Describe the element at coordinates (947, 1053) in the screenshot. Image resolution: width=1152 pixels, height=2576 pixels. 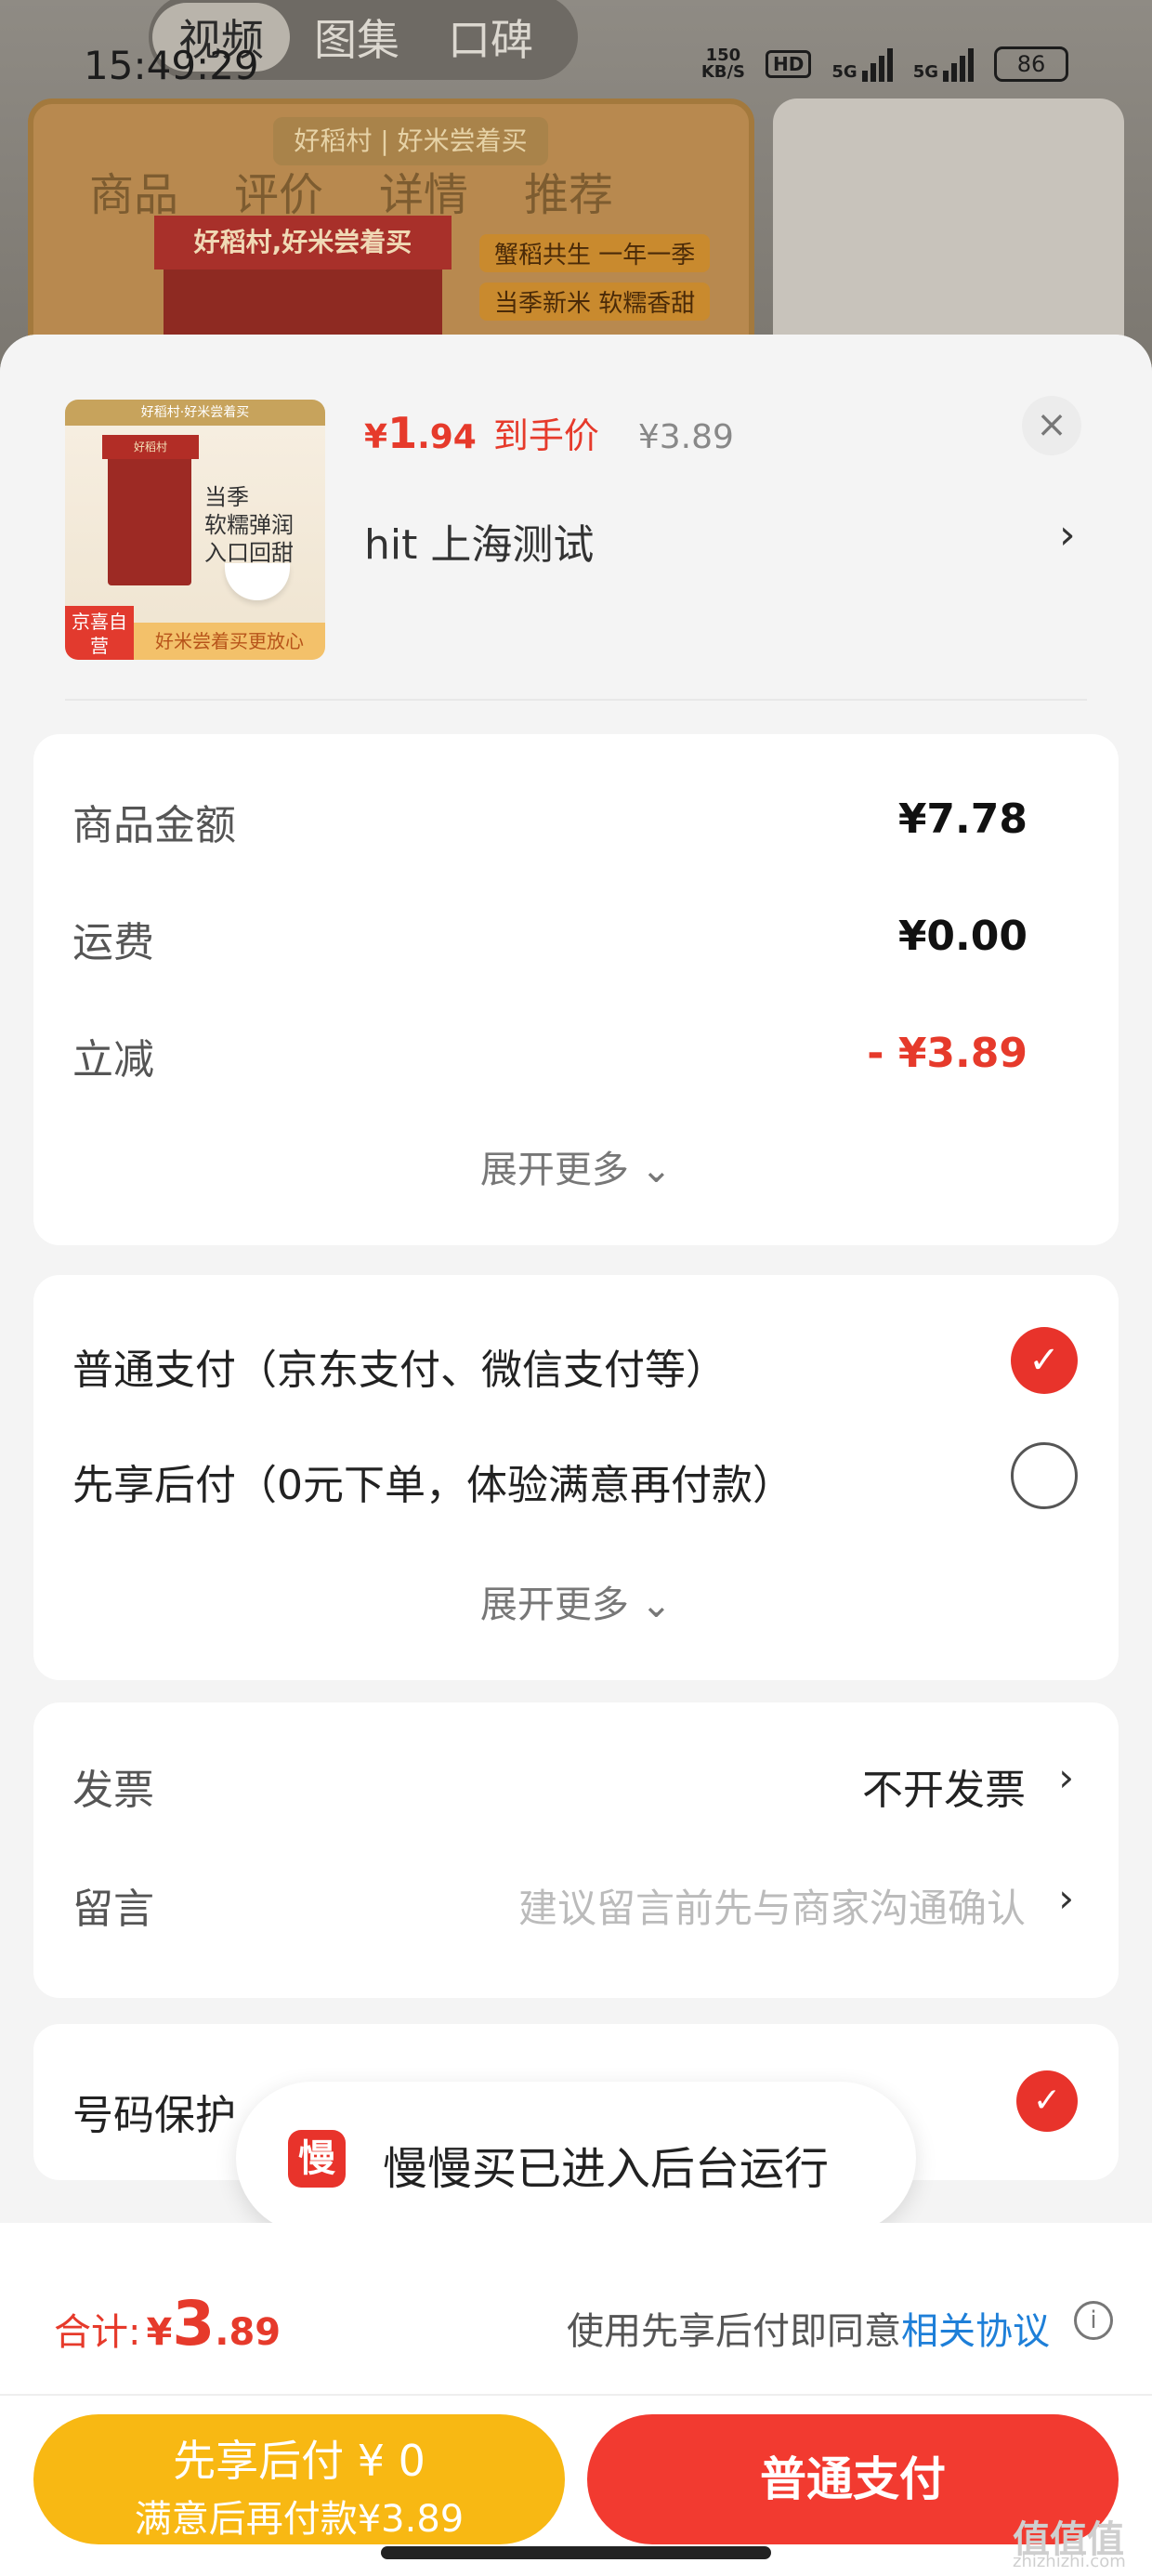
I see `summary-value-discount: - ¥3.89` at that location.